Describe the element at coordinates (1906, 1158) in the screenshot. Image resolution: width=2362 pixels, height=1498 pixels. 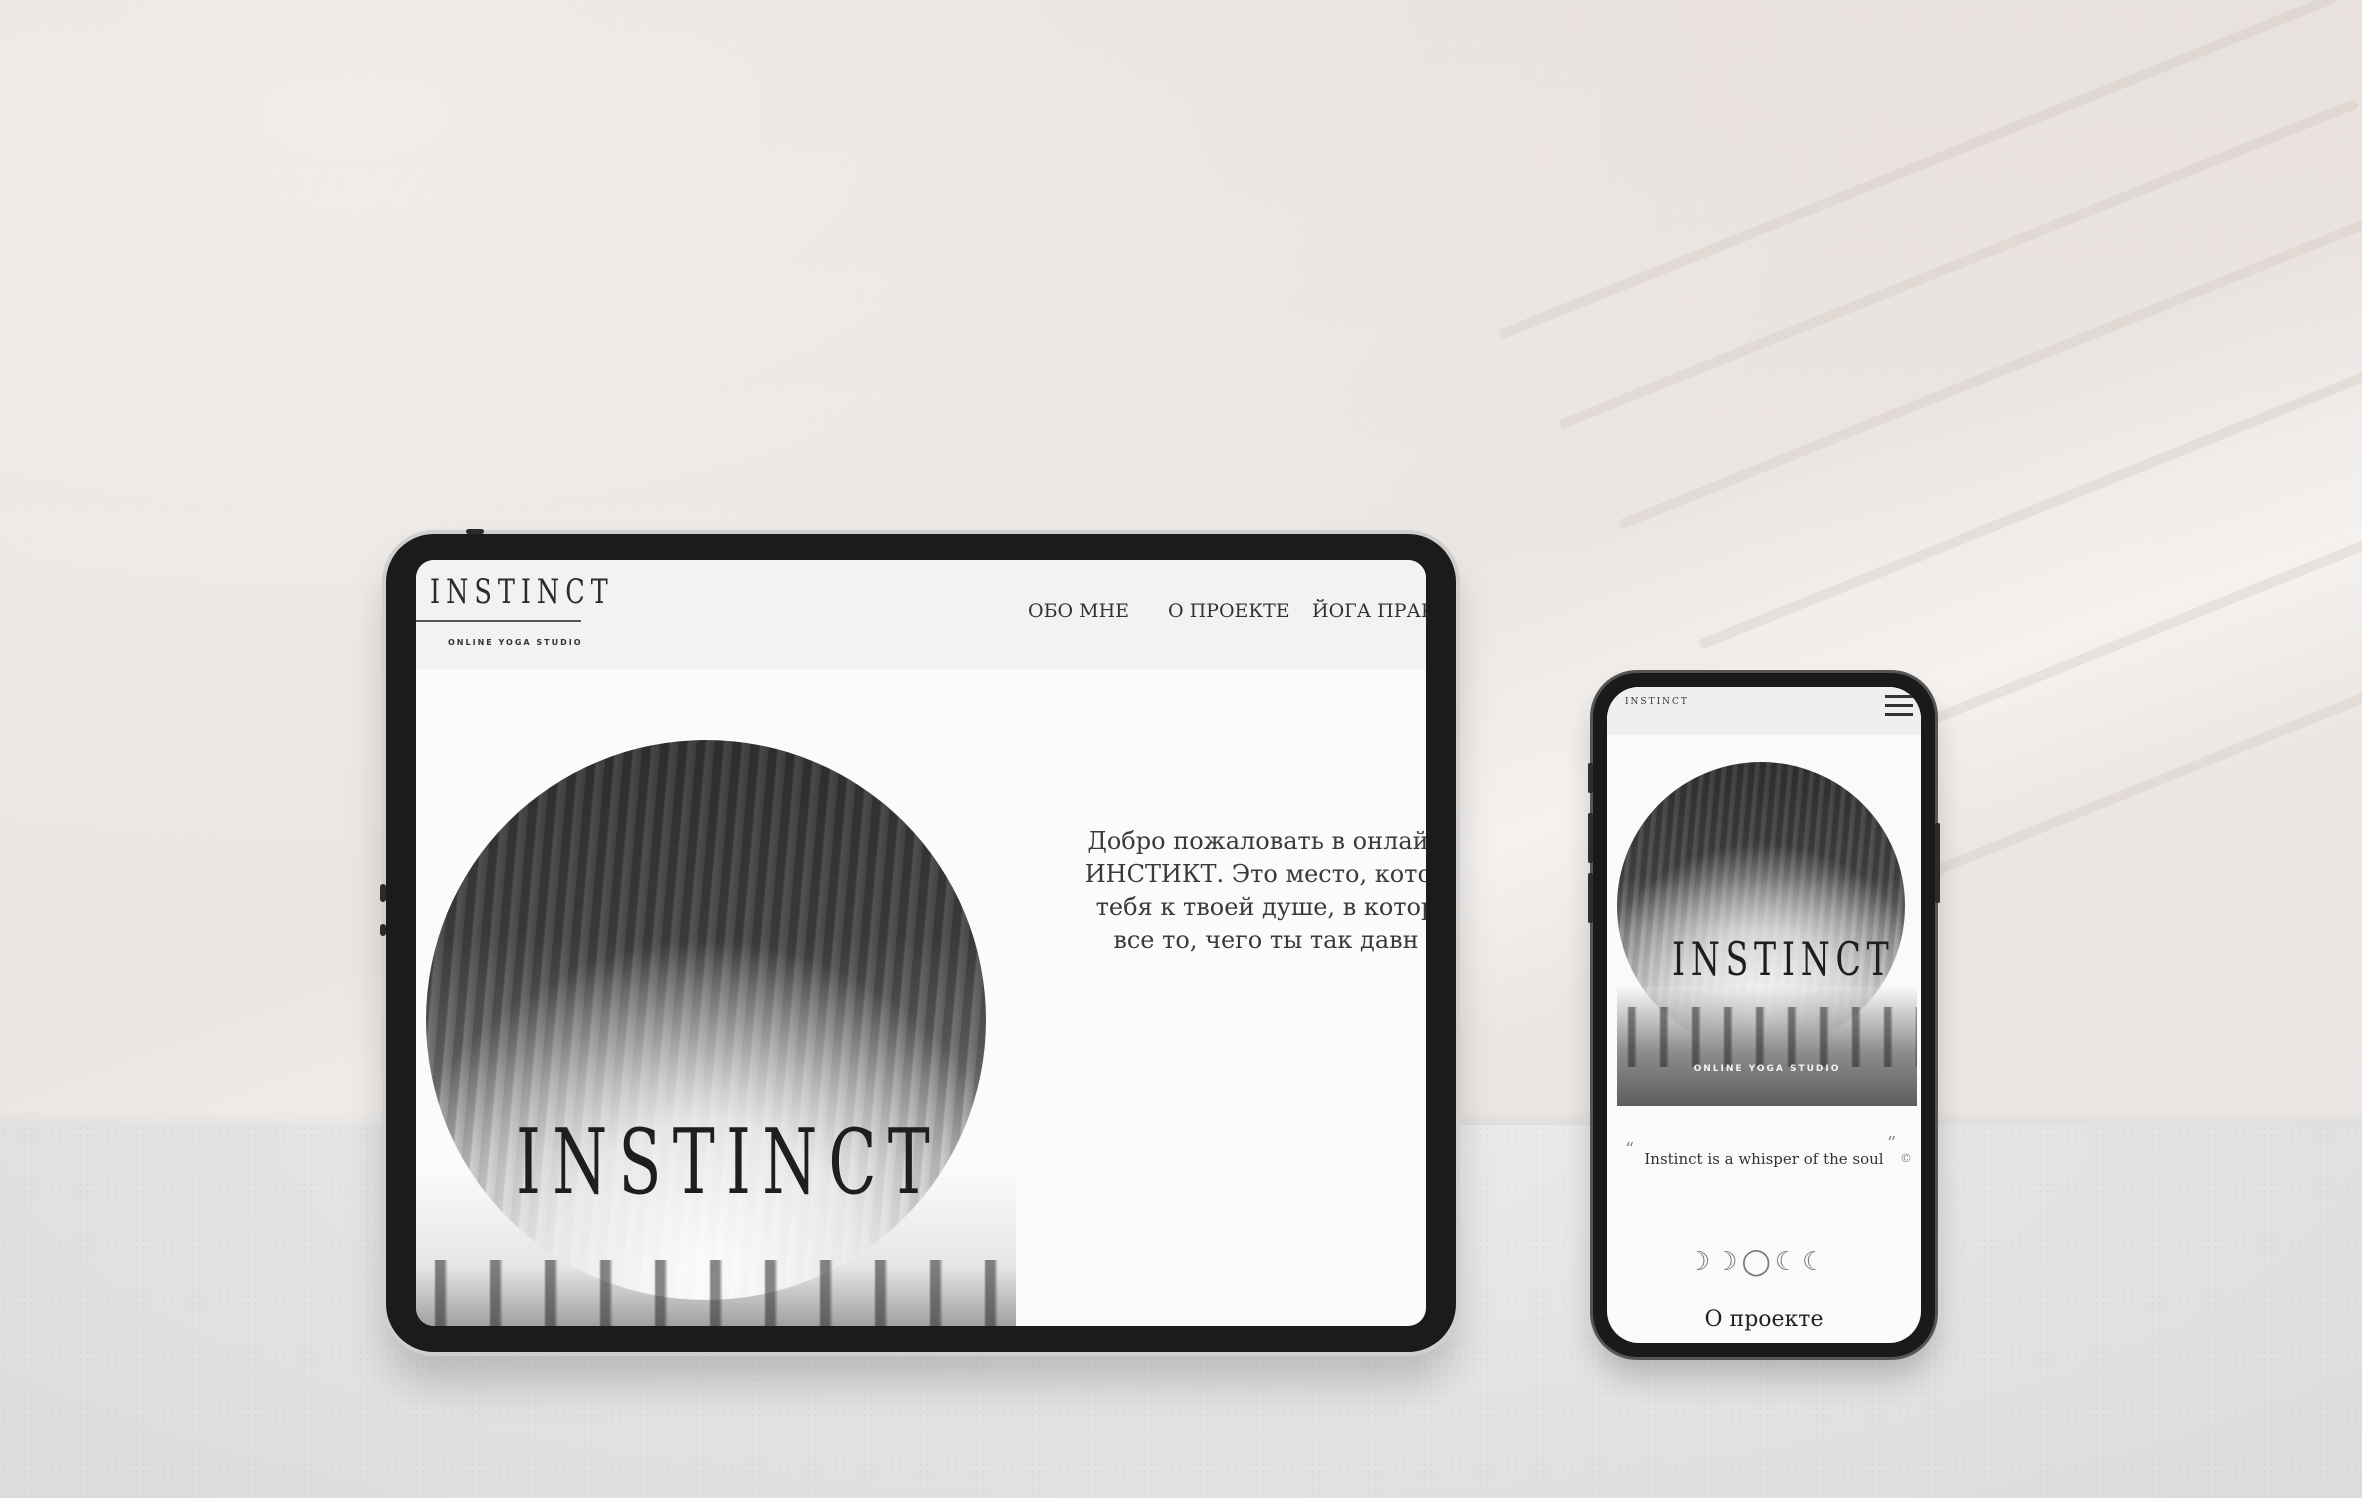
I see `quote-symbol: ©` at that location.